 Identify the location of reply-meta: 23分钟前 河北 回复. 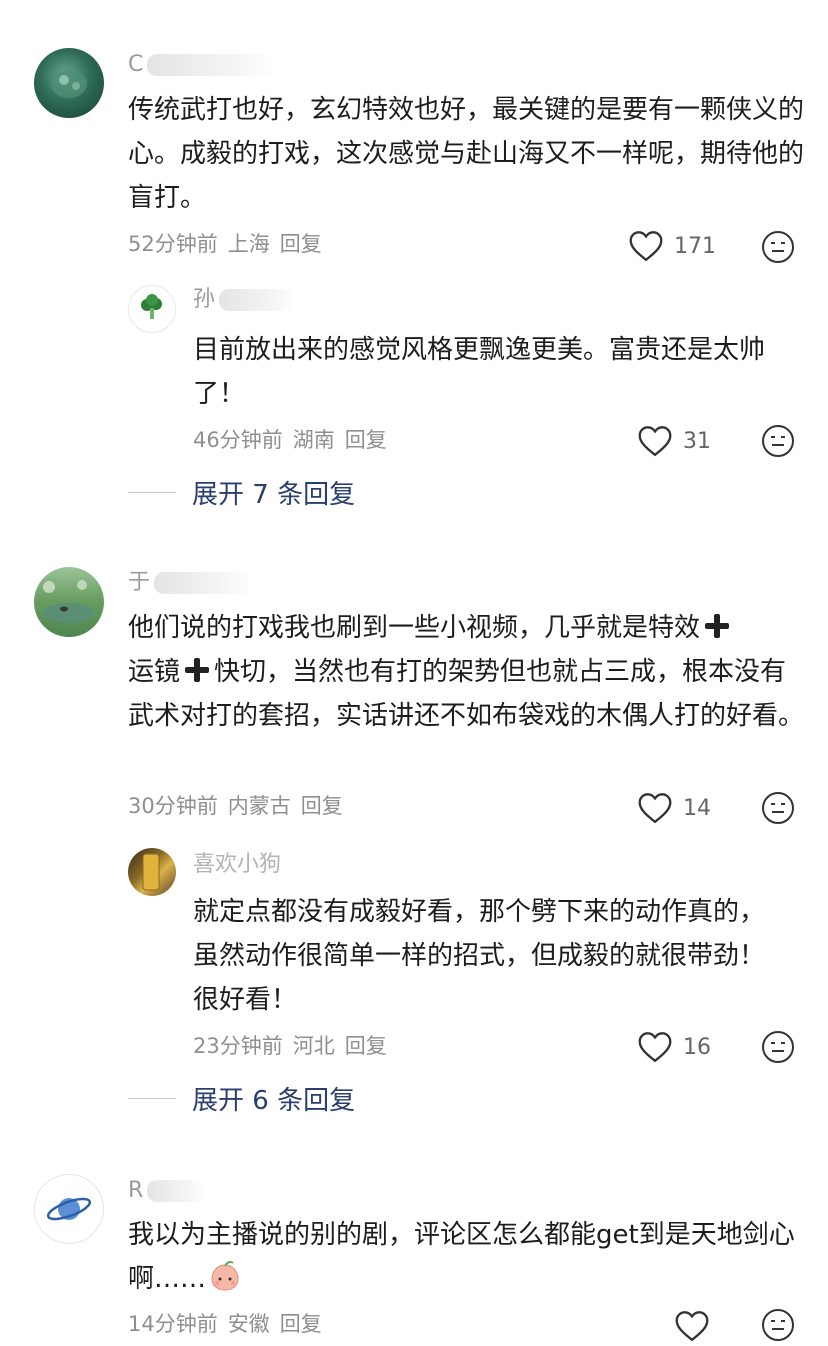
(295, 1045).